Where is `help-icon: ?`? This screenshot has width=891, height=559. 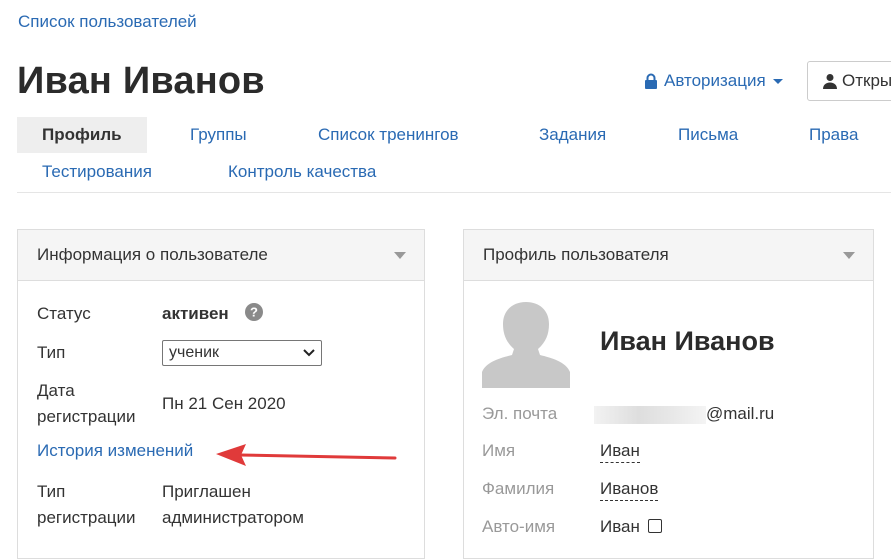
help-icon: ? is located at coordinates (254, 312).